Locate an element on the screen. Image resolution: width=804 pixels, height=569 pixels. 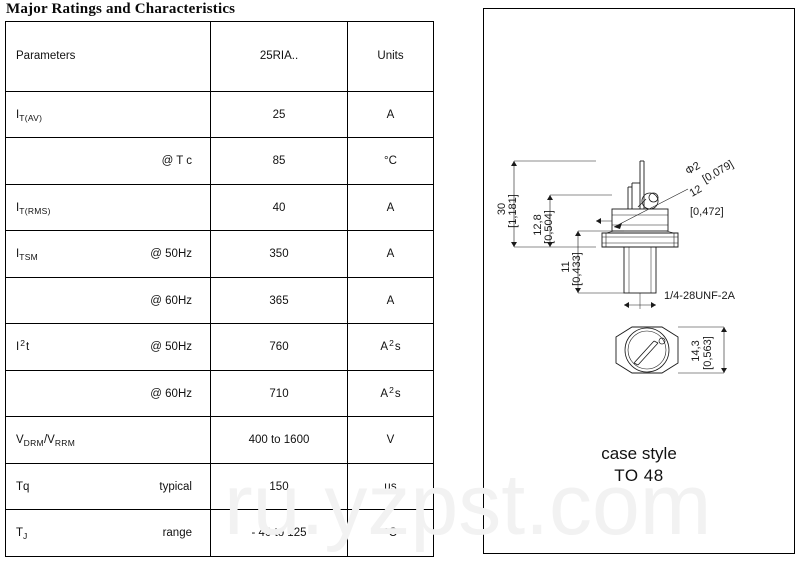
dim-lead-diameter-inch: [0,079] is located at coordinates (718, 171).